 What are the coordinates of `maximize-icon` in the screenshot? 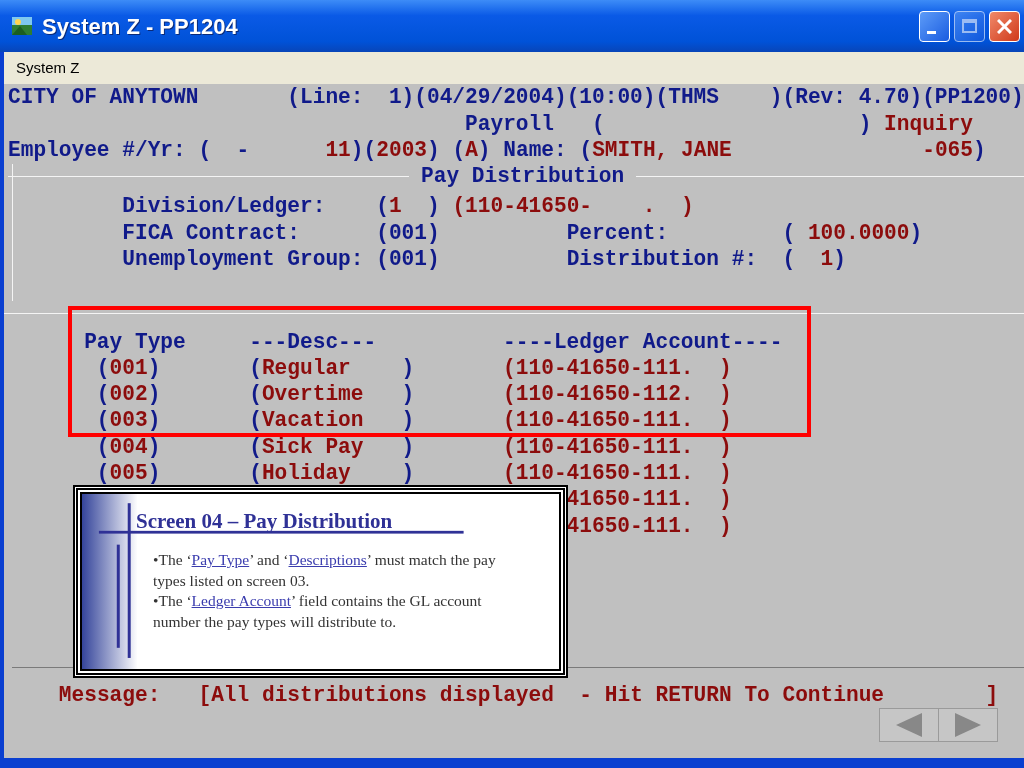 It's located at (969, 26).